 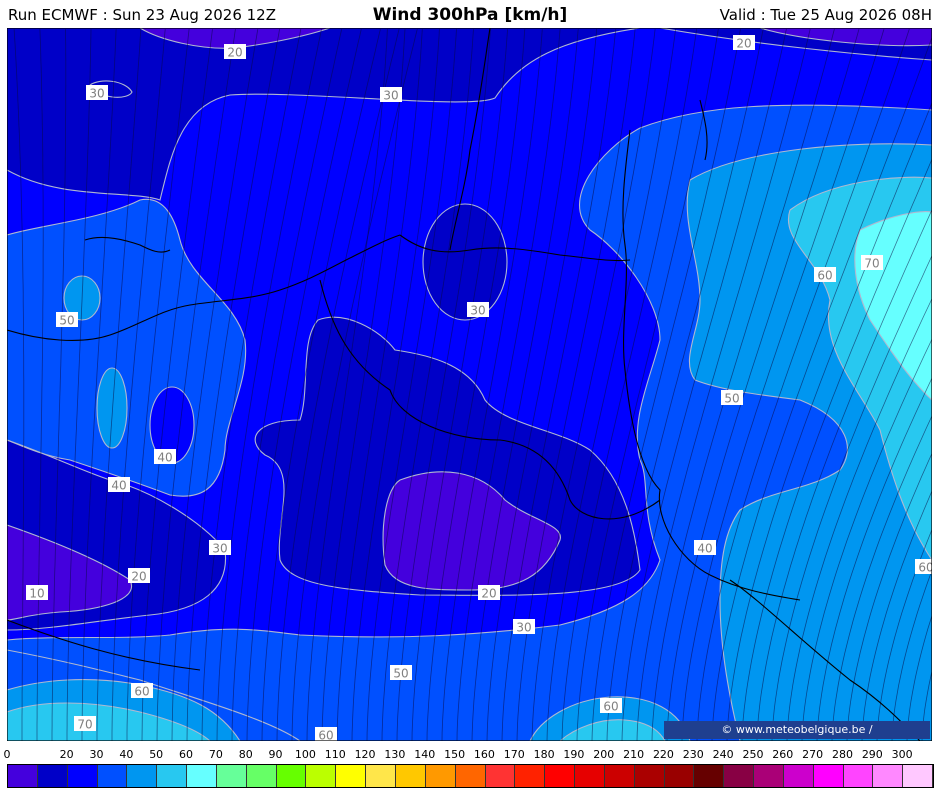 What do you see at coordinates (842, 754) in the screenshot?
I see `legend-tick-label: 280` at bounding box center [842, 754].